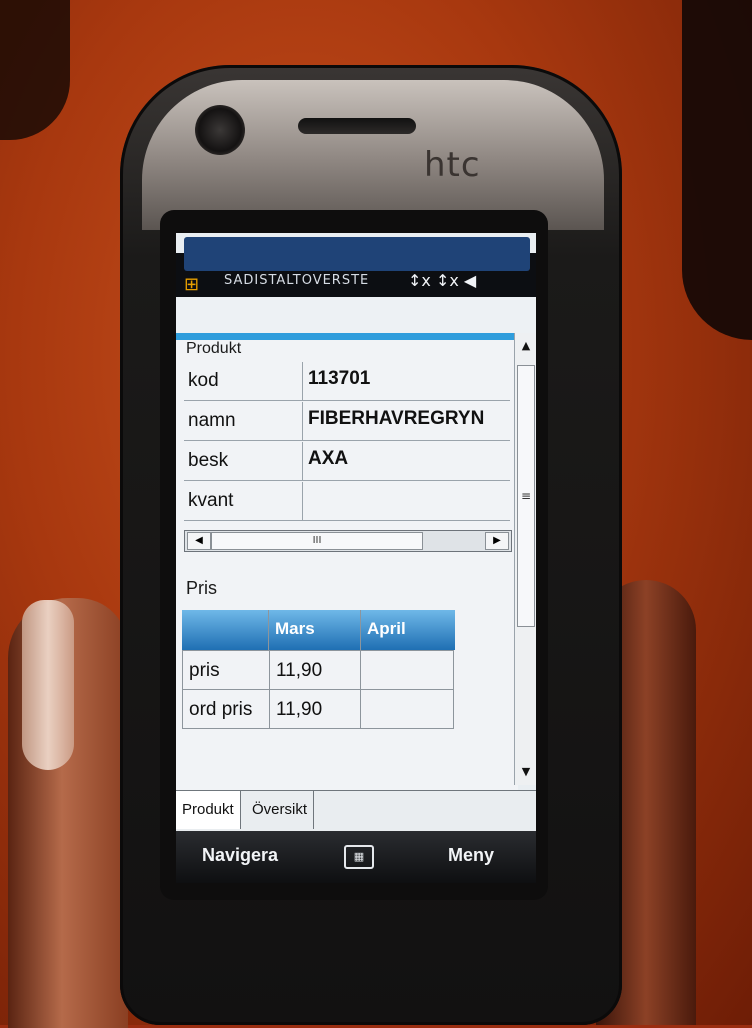  I want to click on row-key: besk, so click(208, 460).